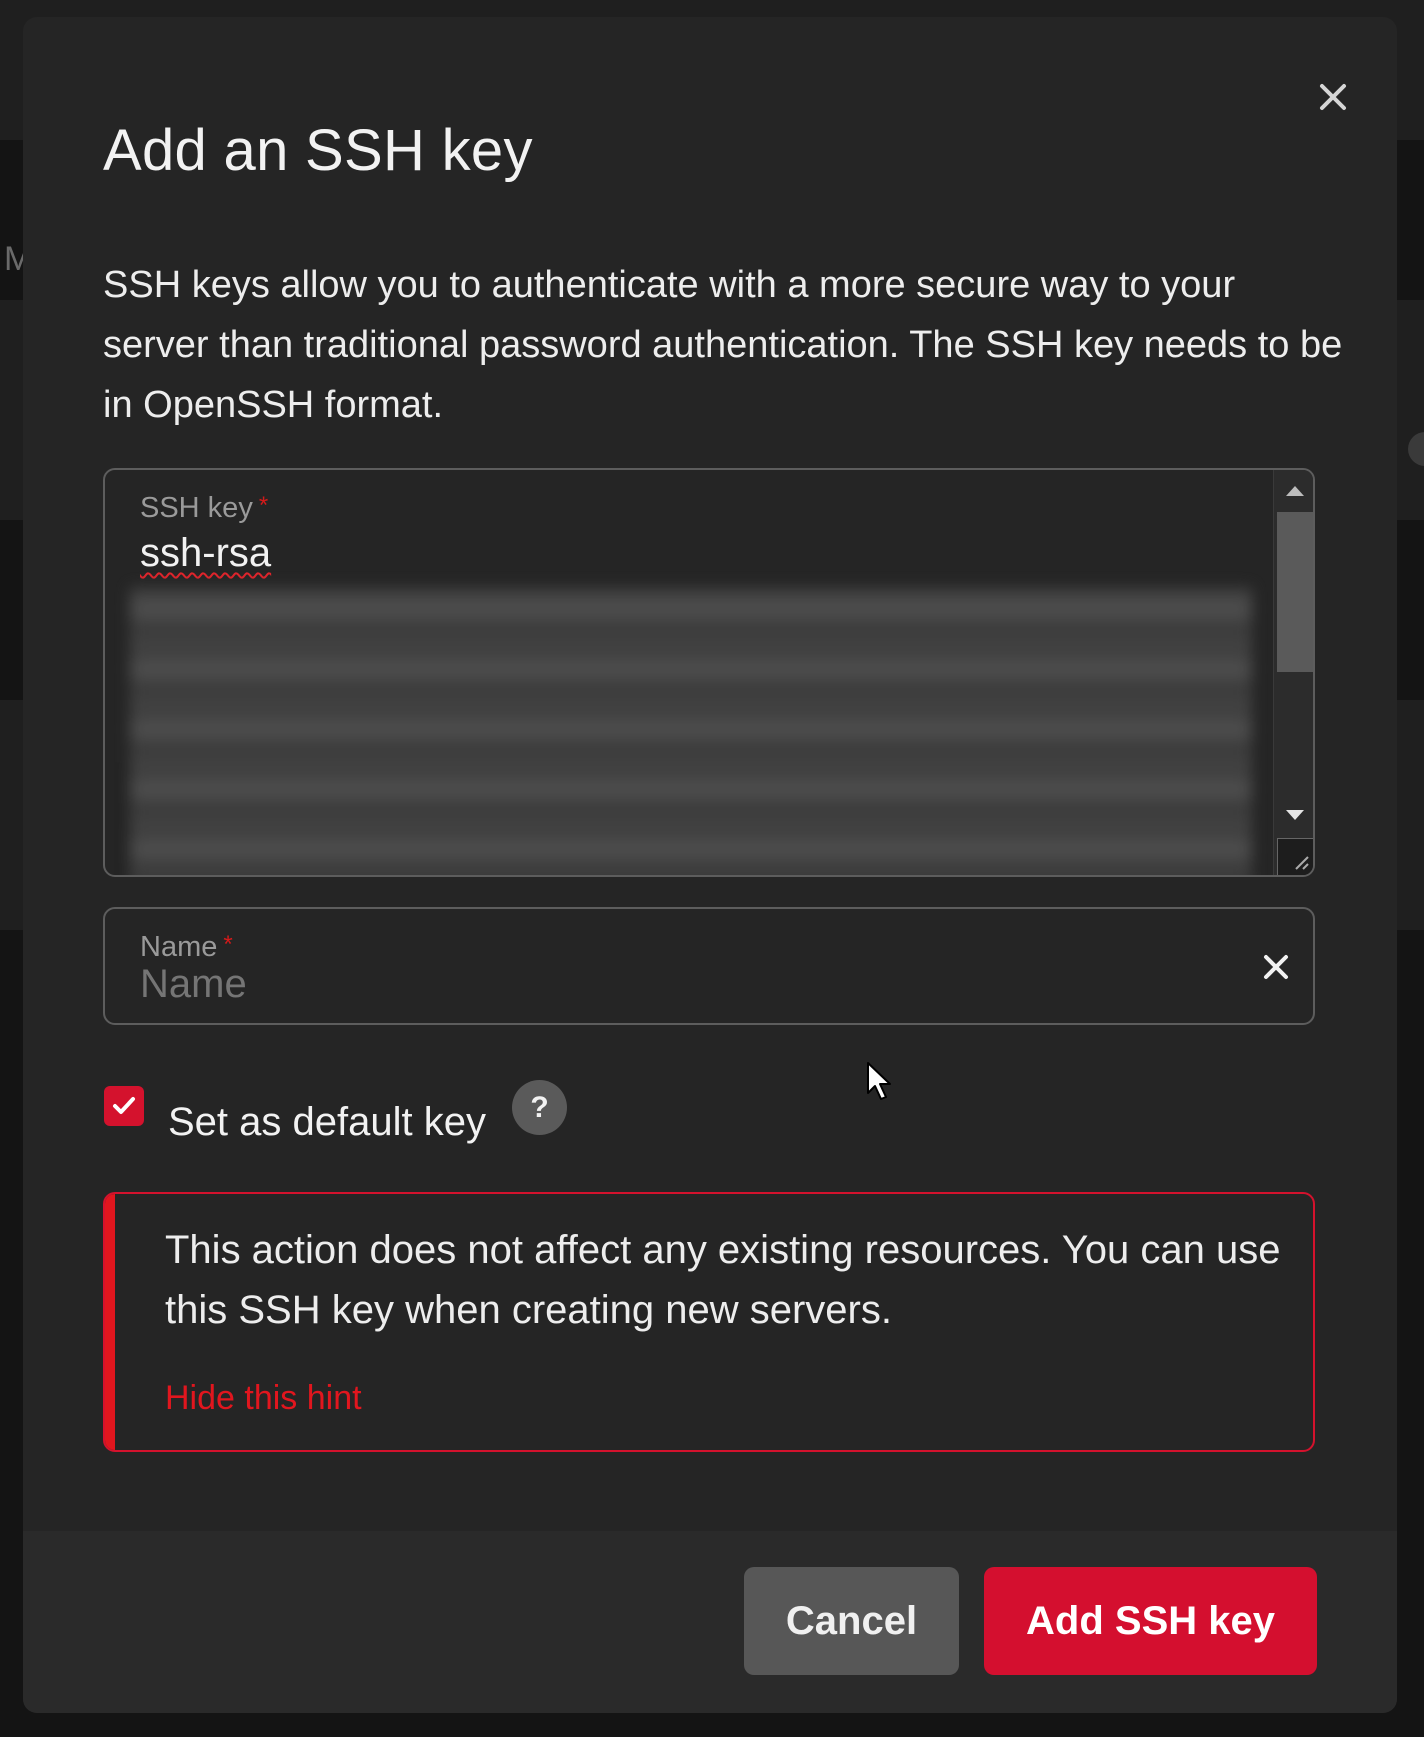 The height and width of the screenshot is (1737, 1424). What do you see at coordinates (539, 1107) in the screenshot?
I see `help-icon: ?` at bounding box center [539, 1107].